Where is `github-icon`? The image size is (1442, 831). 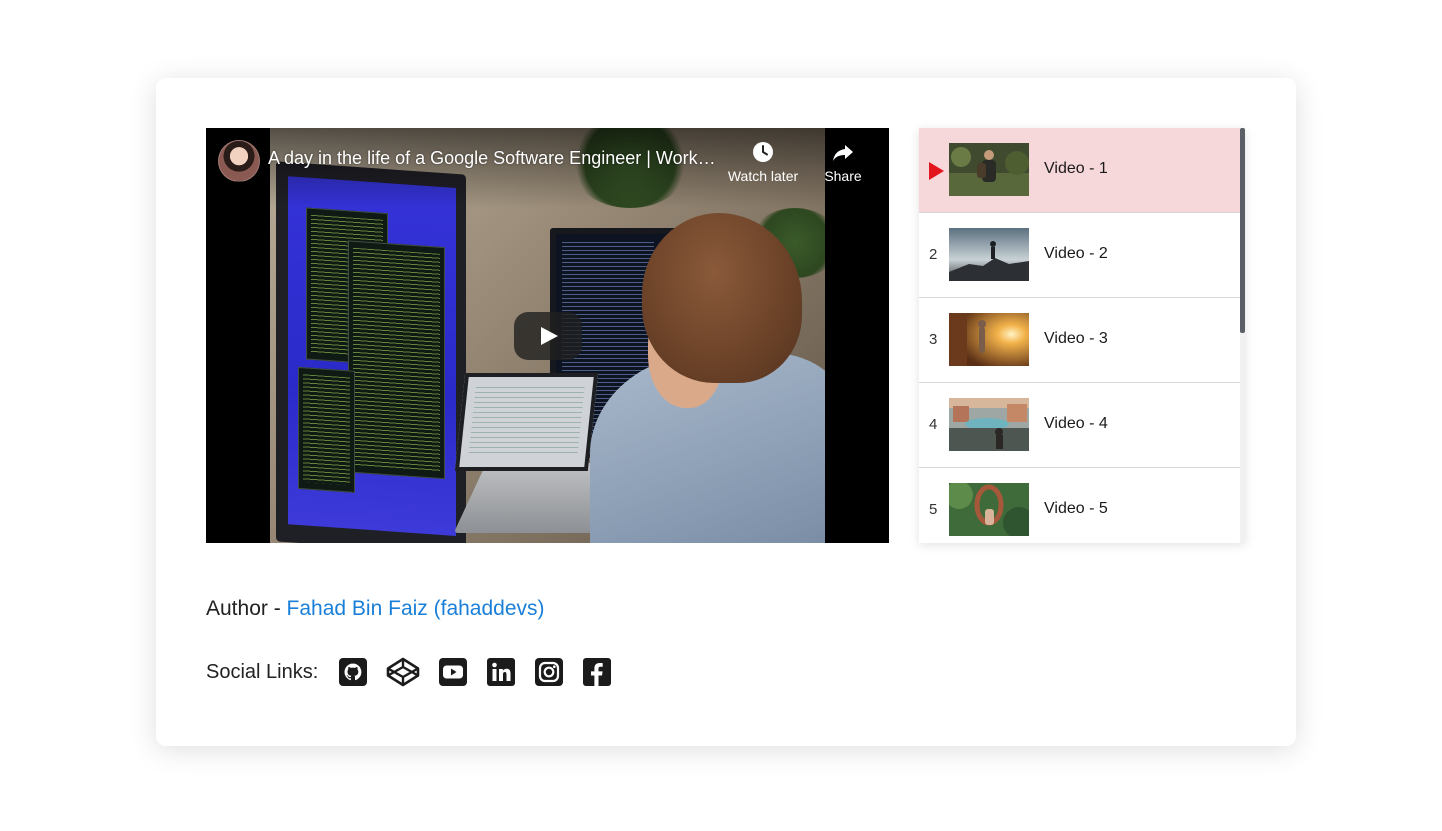
github-icon is located at coordinates (353, 672).